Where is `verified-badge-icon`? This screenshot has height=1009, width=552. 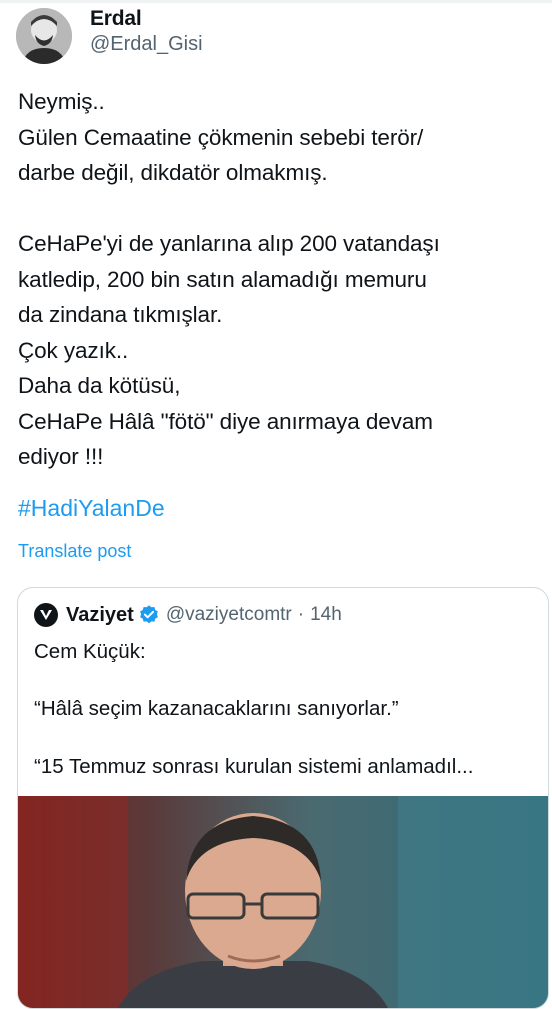 verified-badge-icon is located at coordinates (148, 614).